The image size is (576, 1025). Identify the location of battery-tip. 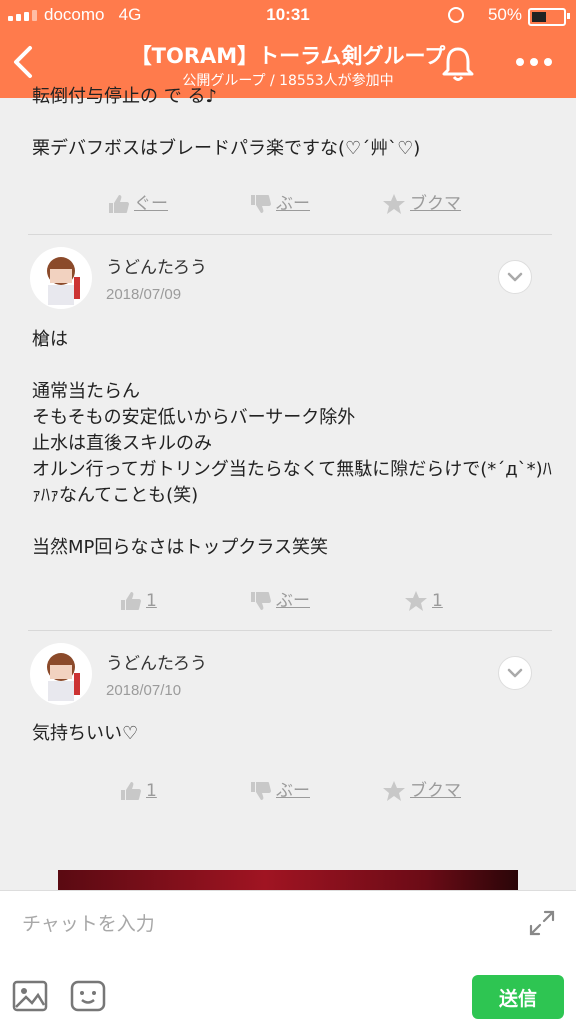
(568, 16).